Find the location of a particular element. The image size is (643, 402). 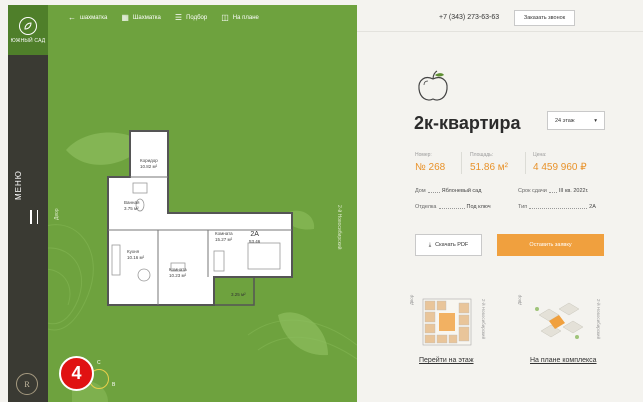

stat-price-label: Цена: is located at coordinates (540, 155).